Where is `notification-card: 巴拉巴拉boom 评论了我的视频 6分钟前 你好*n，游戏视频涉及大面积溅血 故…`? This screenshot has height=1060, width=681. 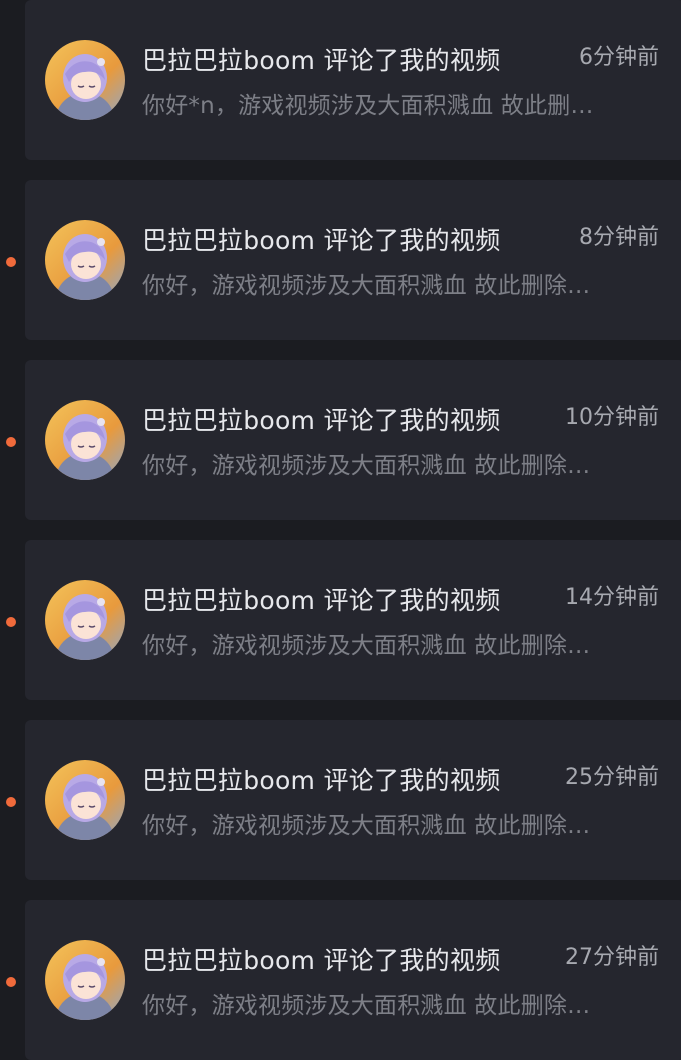
notification-card: 巴拉巴拉boom 评论了我的视频 6分钟前 你好*n，游戏视频涉及大面积溅血 故… is located at coordinates (353, 80).